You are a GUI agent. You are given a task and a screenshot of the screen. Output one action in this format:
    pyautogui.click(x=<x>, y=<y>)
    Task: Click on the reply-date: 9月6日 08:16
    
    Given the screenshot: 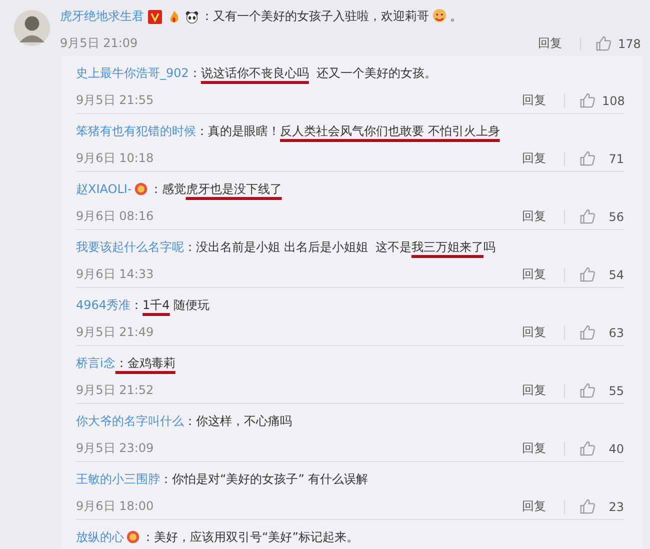 What is the action you would take?
    pyautogui.click(x=115, y=216)
    